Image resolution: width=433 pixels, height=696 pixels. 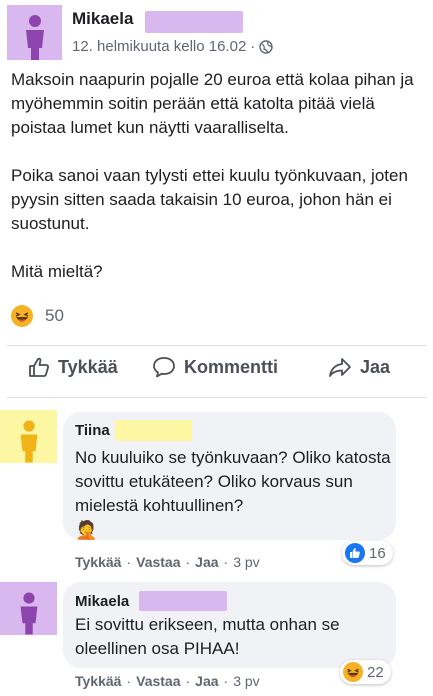 What do you see at coordinates (231, 366) in the screenshot?
I see `comment-label: Kommentti` at bounding box center [231, 366].